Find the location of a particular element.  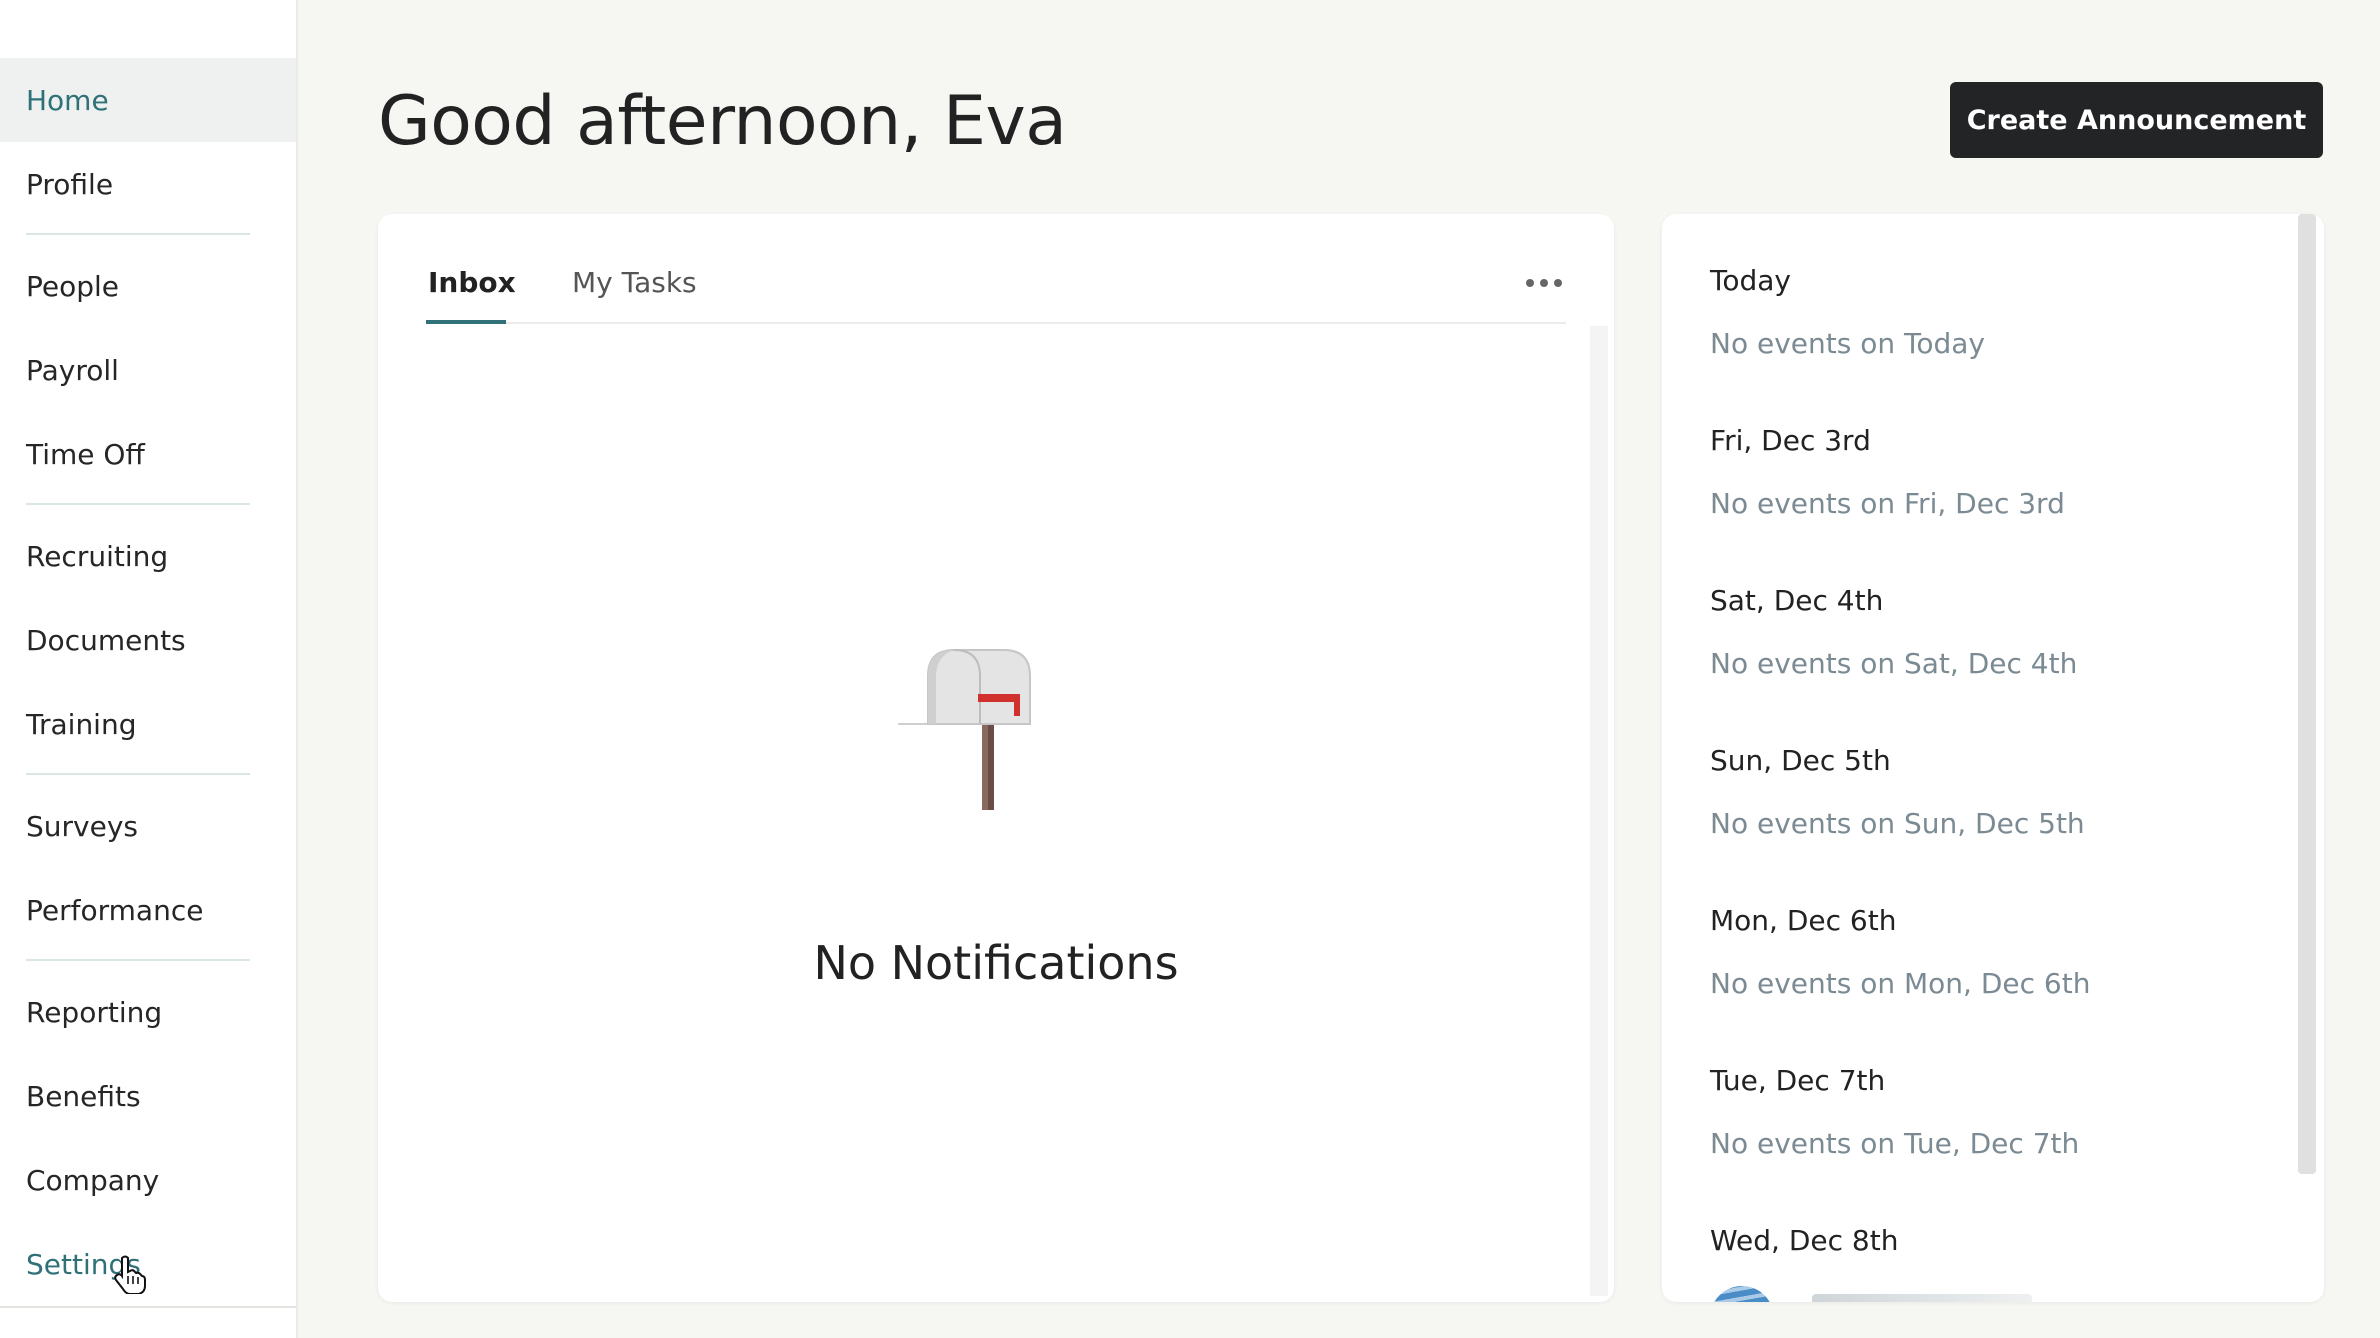

calendar-day-title: Wed, Dec 8th is located at coordinates (1804, 1240).